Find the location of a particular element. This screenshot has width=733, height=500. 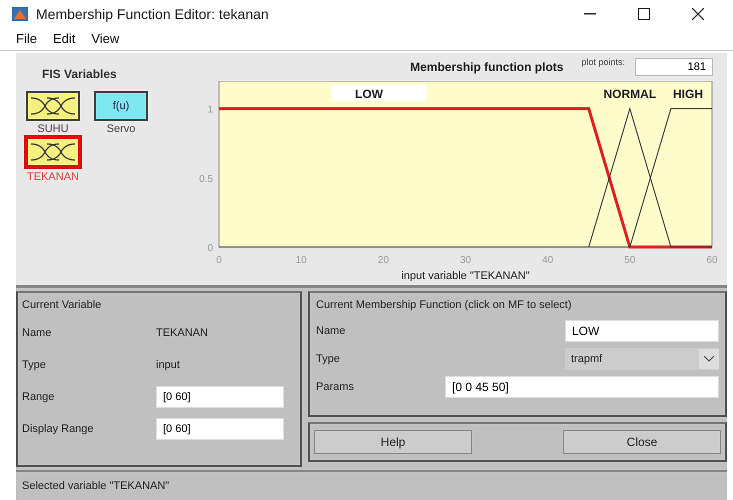

field-label: plot points: is located at coordinates (603, 62).